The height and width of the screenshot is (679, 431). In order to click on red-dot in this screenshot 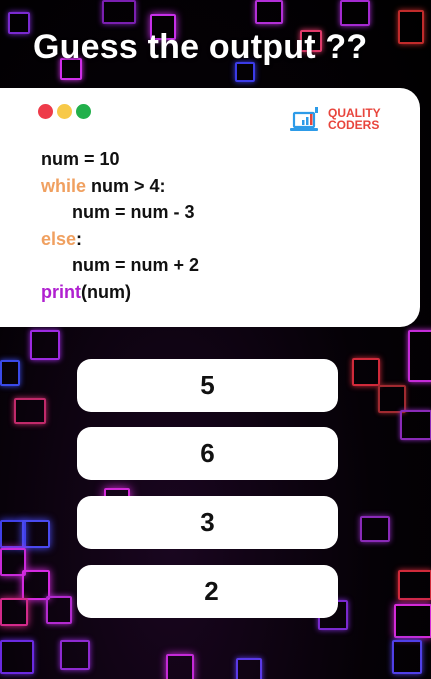, I will do `click(45, 111)`.